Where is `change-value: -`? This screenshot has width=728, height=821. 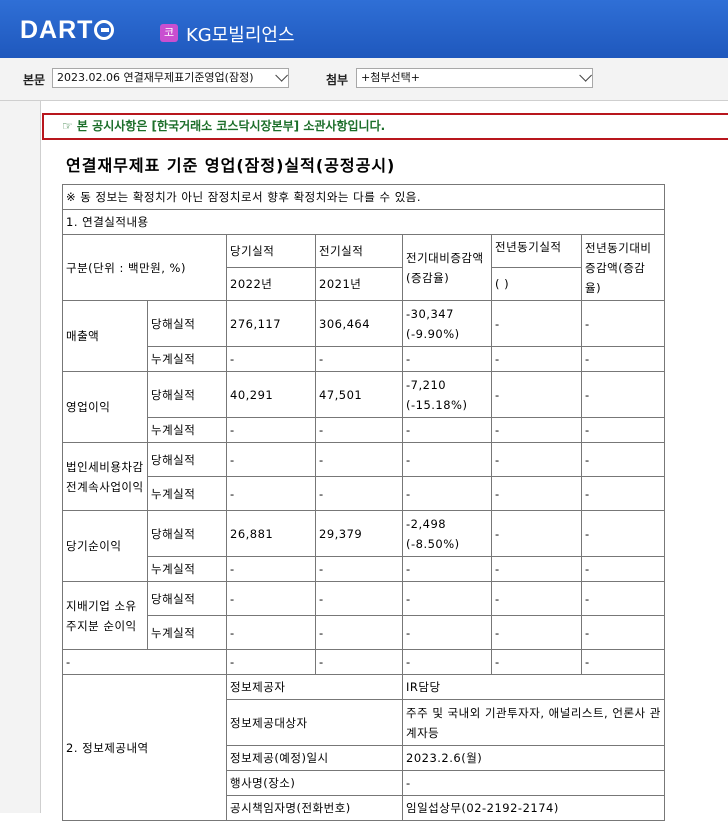
change-value: - is located at coordinates (447, 598).